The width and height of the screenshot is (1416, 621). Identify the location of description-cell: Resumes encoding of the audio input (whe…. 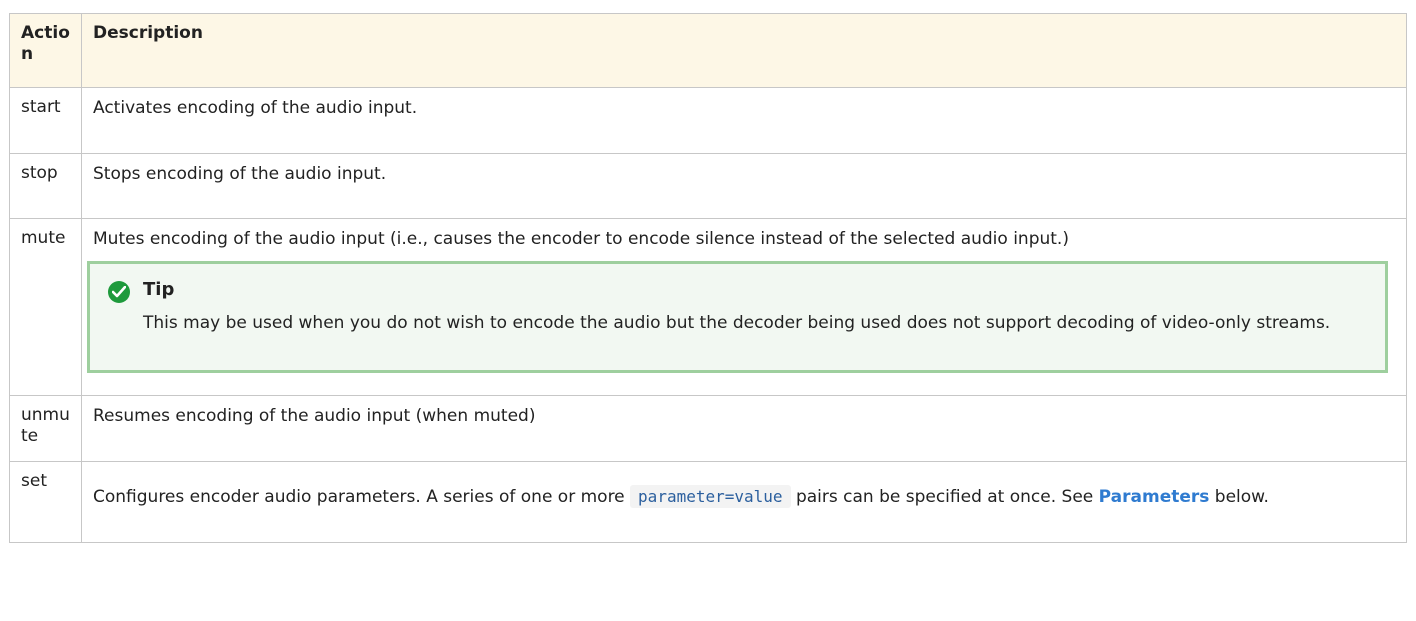
(744, 428).